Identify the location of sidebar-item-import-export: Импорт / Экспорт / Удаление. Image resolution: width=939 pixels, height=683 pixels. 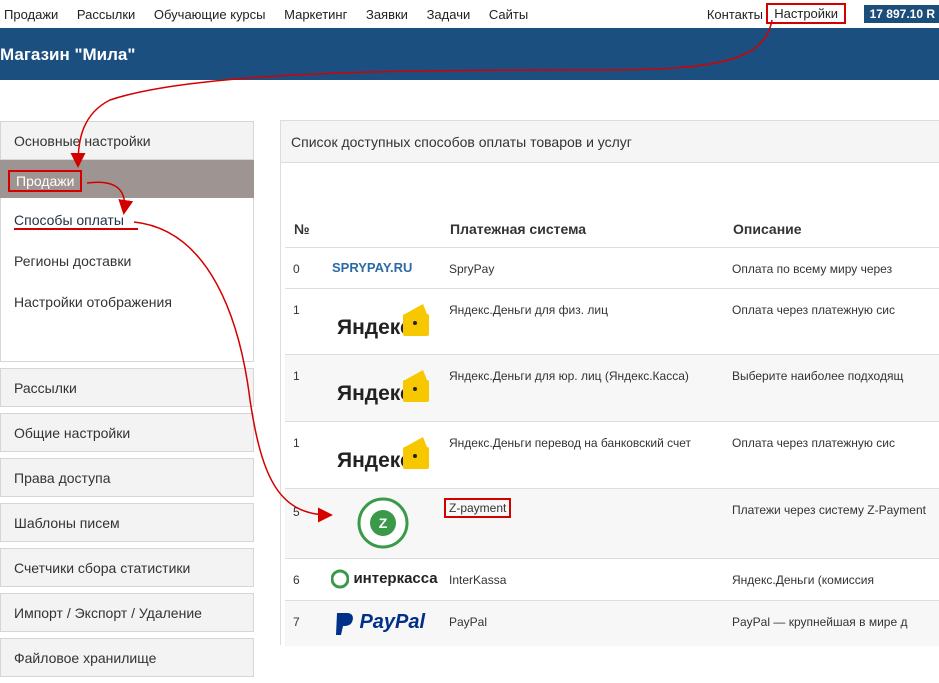
(127, 612).